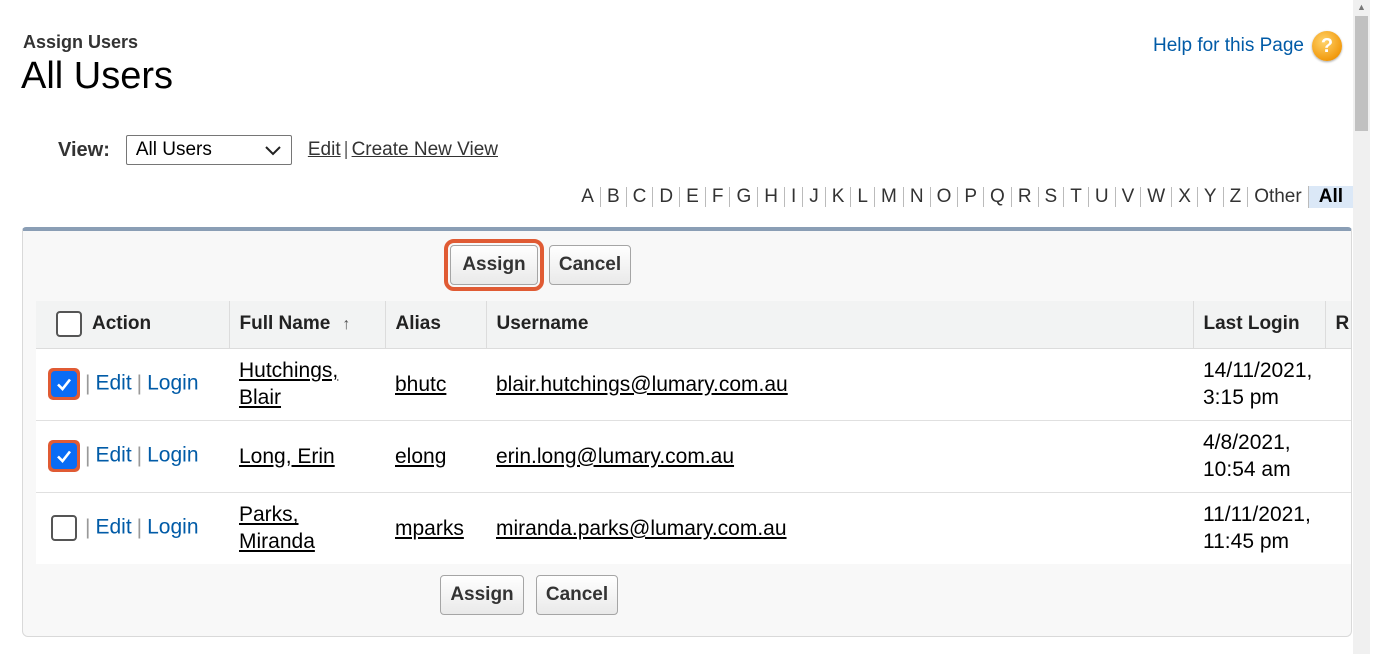  What do you see at coordinates (494, 265) in the screenshot?
I see `assign-button-top: Assign` at bounding box center [494, 265].